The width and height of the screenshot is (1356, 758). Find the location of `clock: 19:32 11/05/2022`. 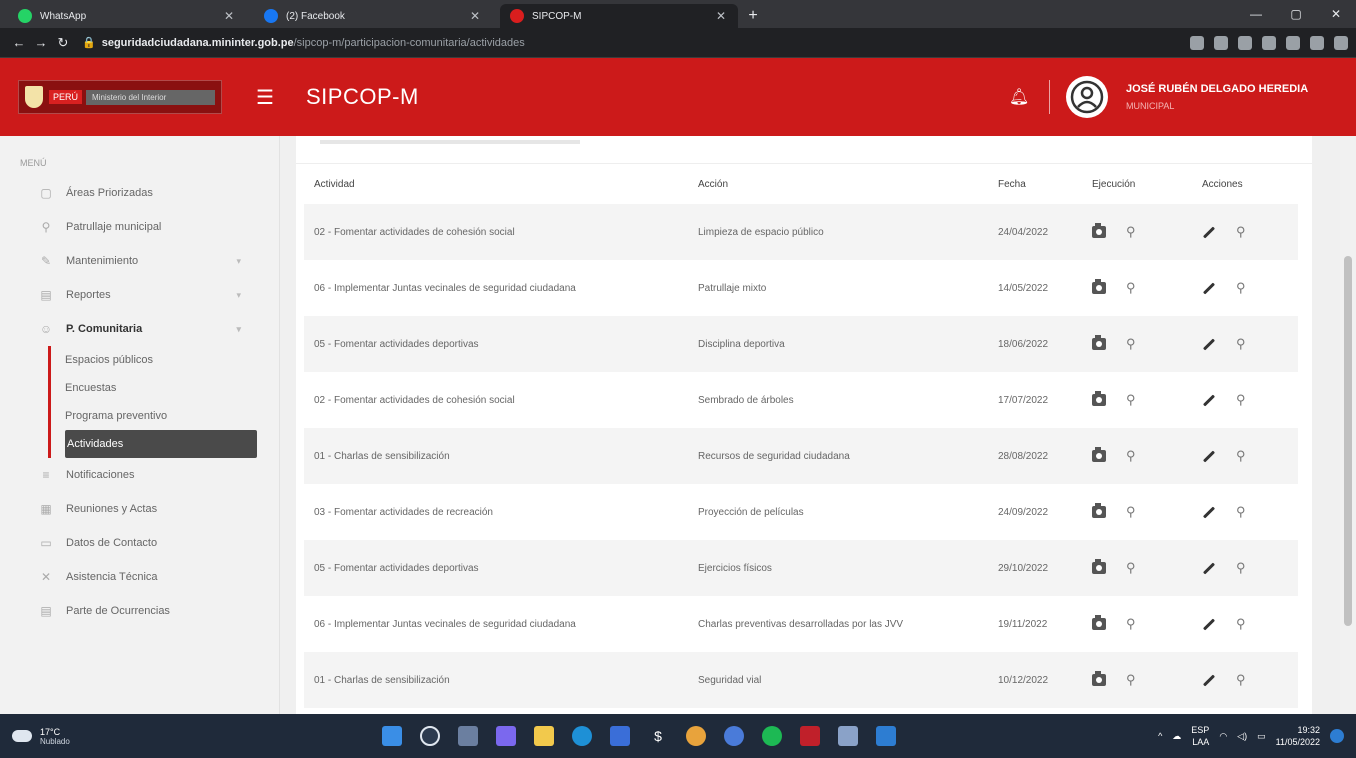

clock: 19:32 11/05/2022 is located at coordinates (1298, 736).